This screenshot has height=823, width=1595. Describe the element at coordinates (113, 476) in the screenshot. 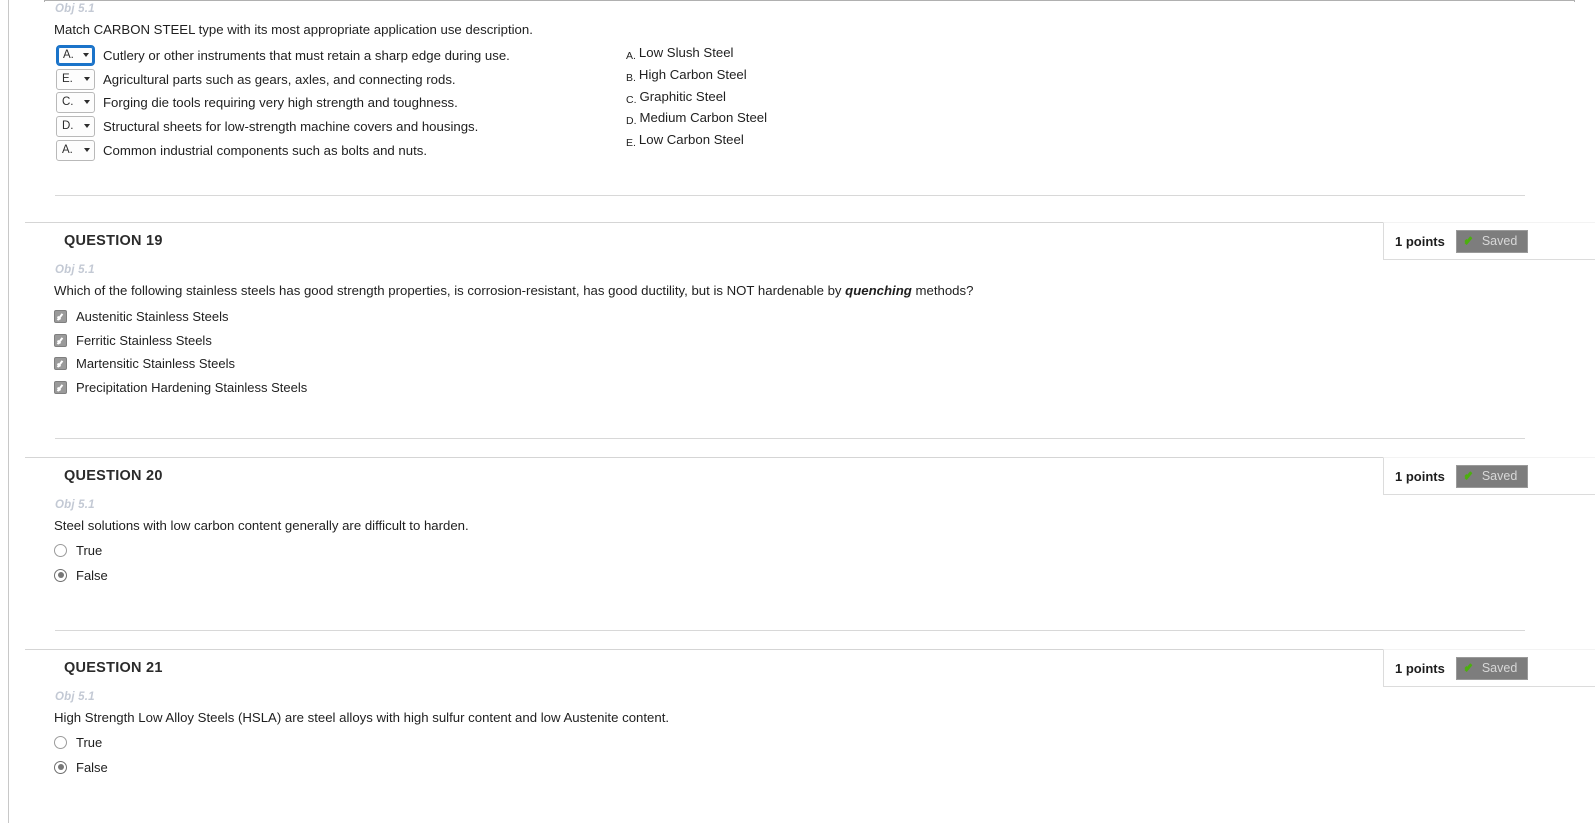

I see `question-20-title: QUESTION 20` at that location.